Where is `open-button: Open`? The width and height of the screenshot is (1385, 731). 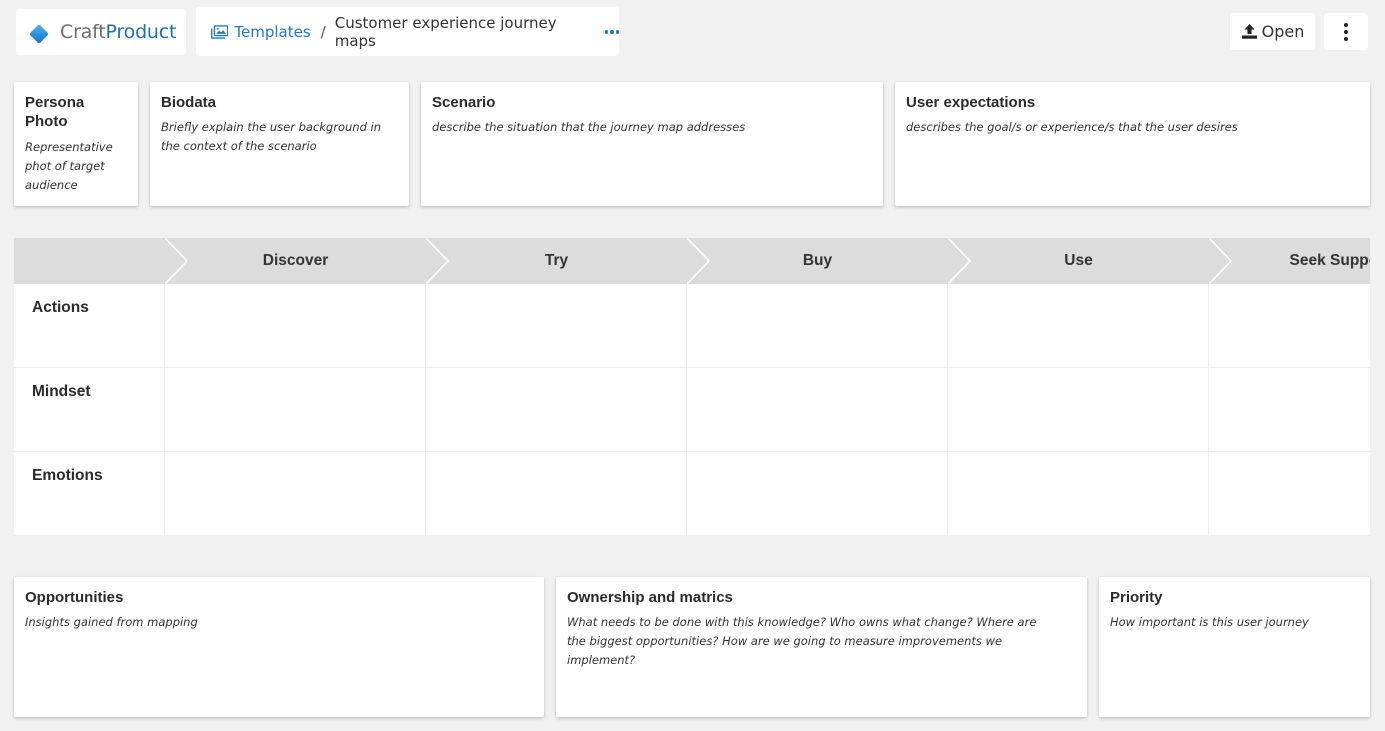 open-button: Open is located at coordinates (1272, 31).